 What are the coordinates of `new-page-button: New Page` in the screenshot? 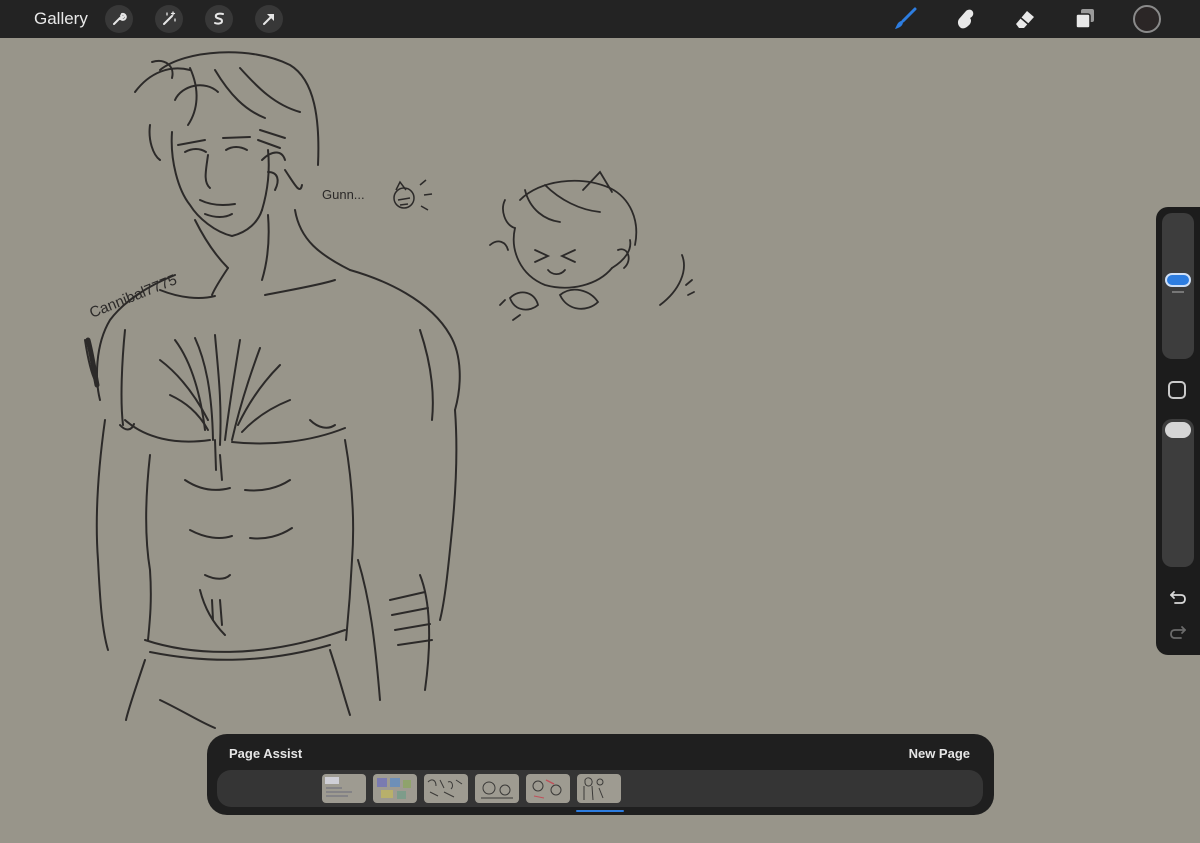 It's located at (939, 753).